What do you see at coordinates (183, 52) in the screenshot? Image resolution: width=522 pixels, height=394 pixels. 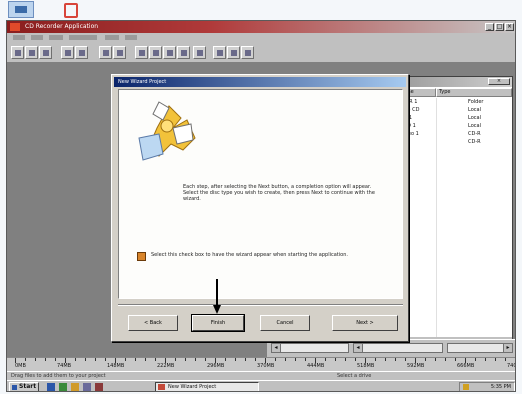 I see `eject-icon` at bounding box center [183, 52].